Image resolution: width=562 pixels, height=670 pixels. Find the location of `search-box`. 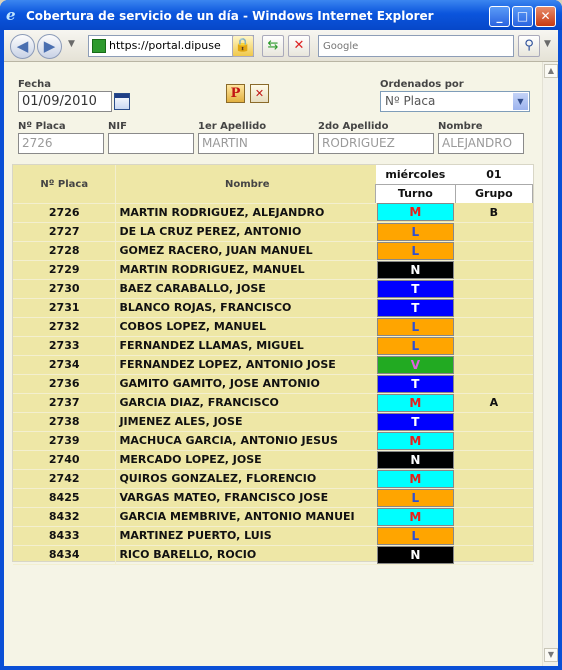

search-box is located at coordinates (416, 46).